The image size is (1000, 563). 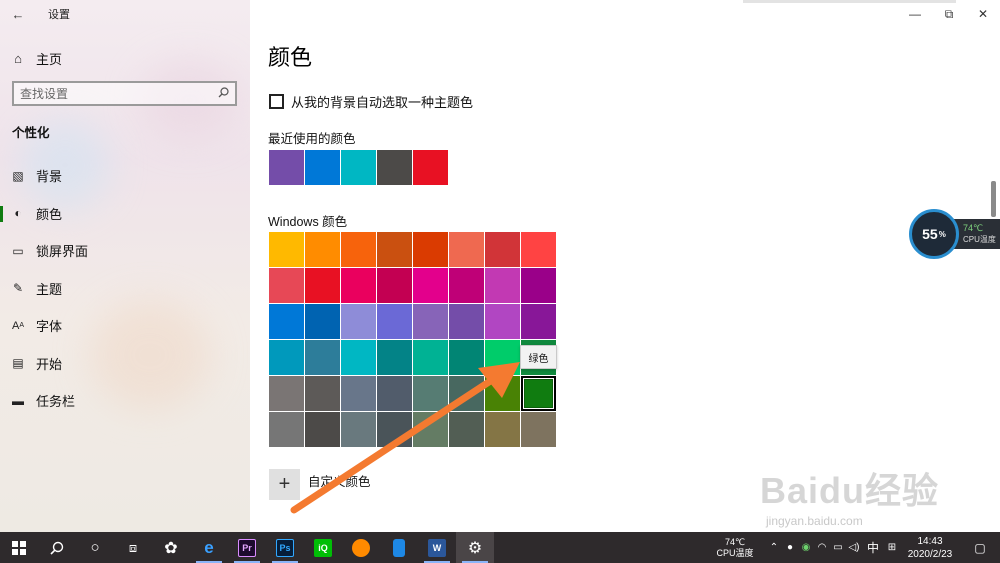 What do you see at coordinates (790, 547) in the screenshot?
I see `tray-qq-button: ●` at bounding box center [790, 547].